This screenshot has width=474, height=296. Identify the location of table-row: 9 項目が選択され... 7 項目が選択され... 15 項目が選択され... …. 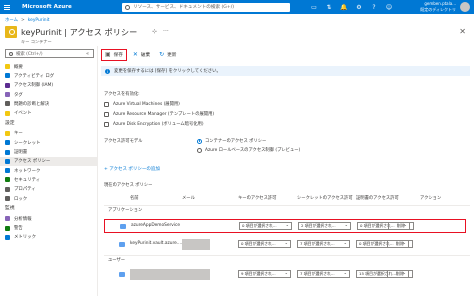
(285, 275).